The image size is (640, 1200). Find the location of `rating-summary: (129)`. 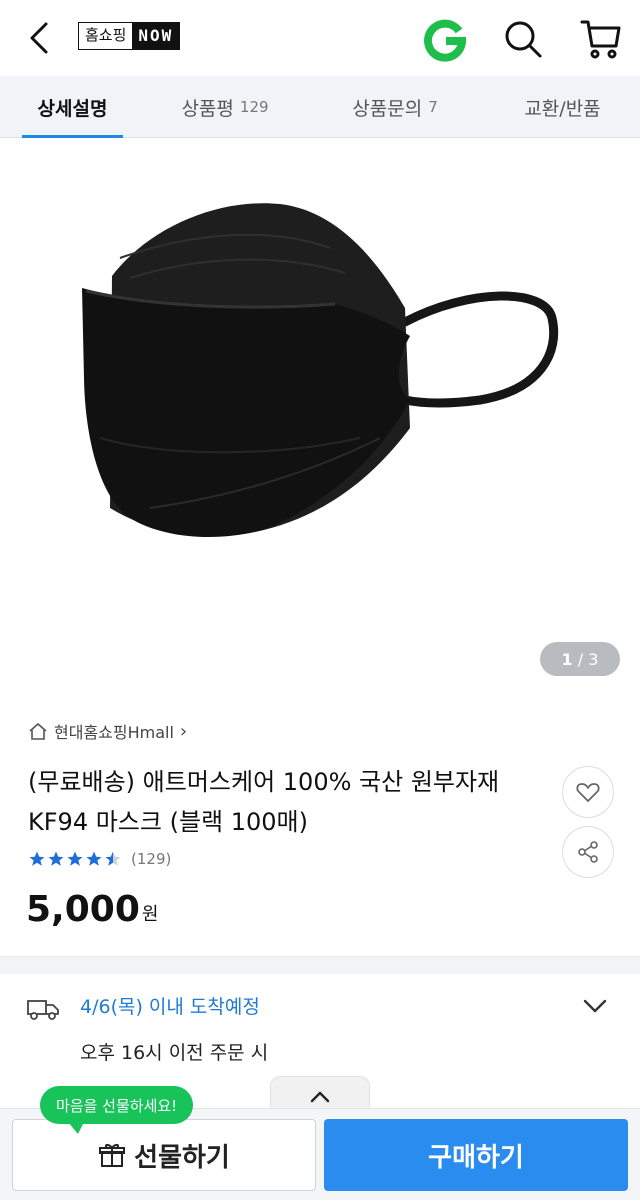

rating-summary: (129) is located at coordinates (99, 859).